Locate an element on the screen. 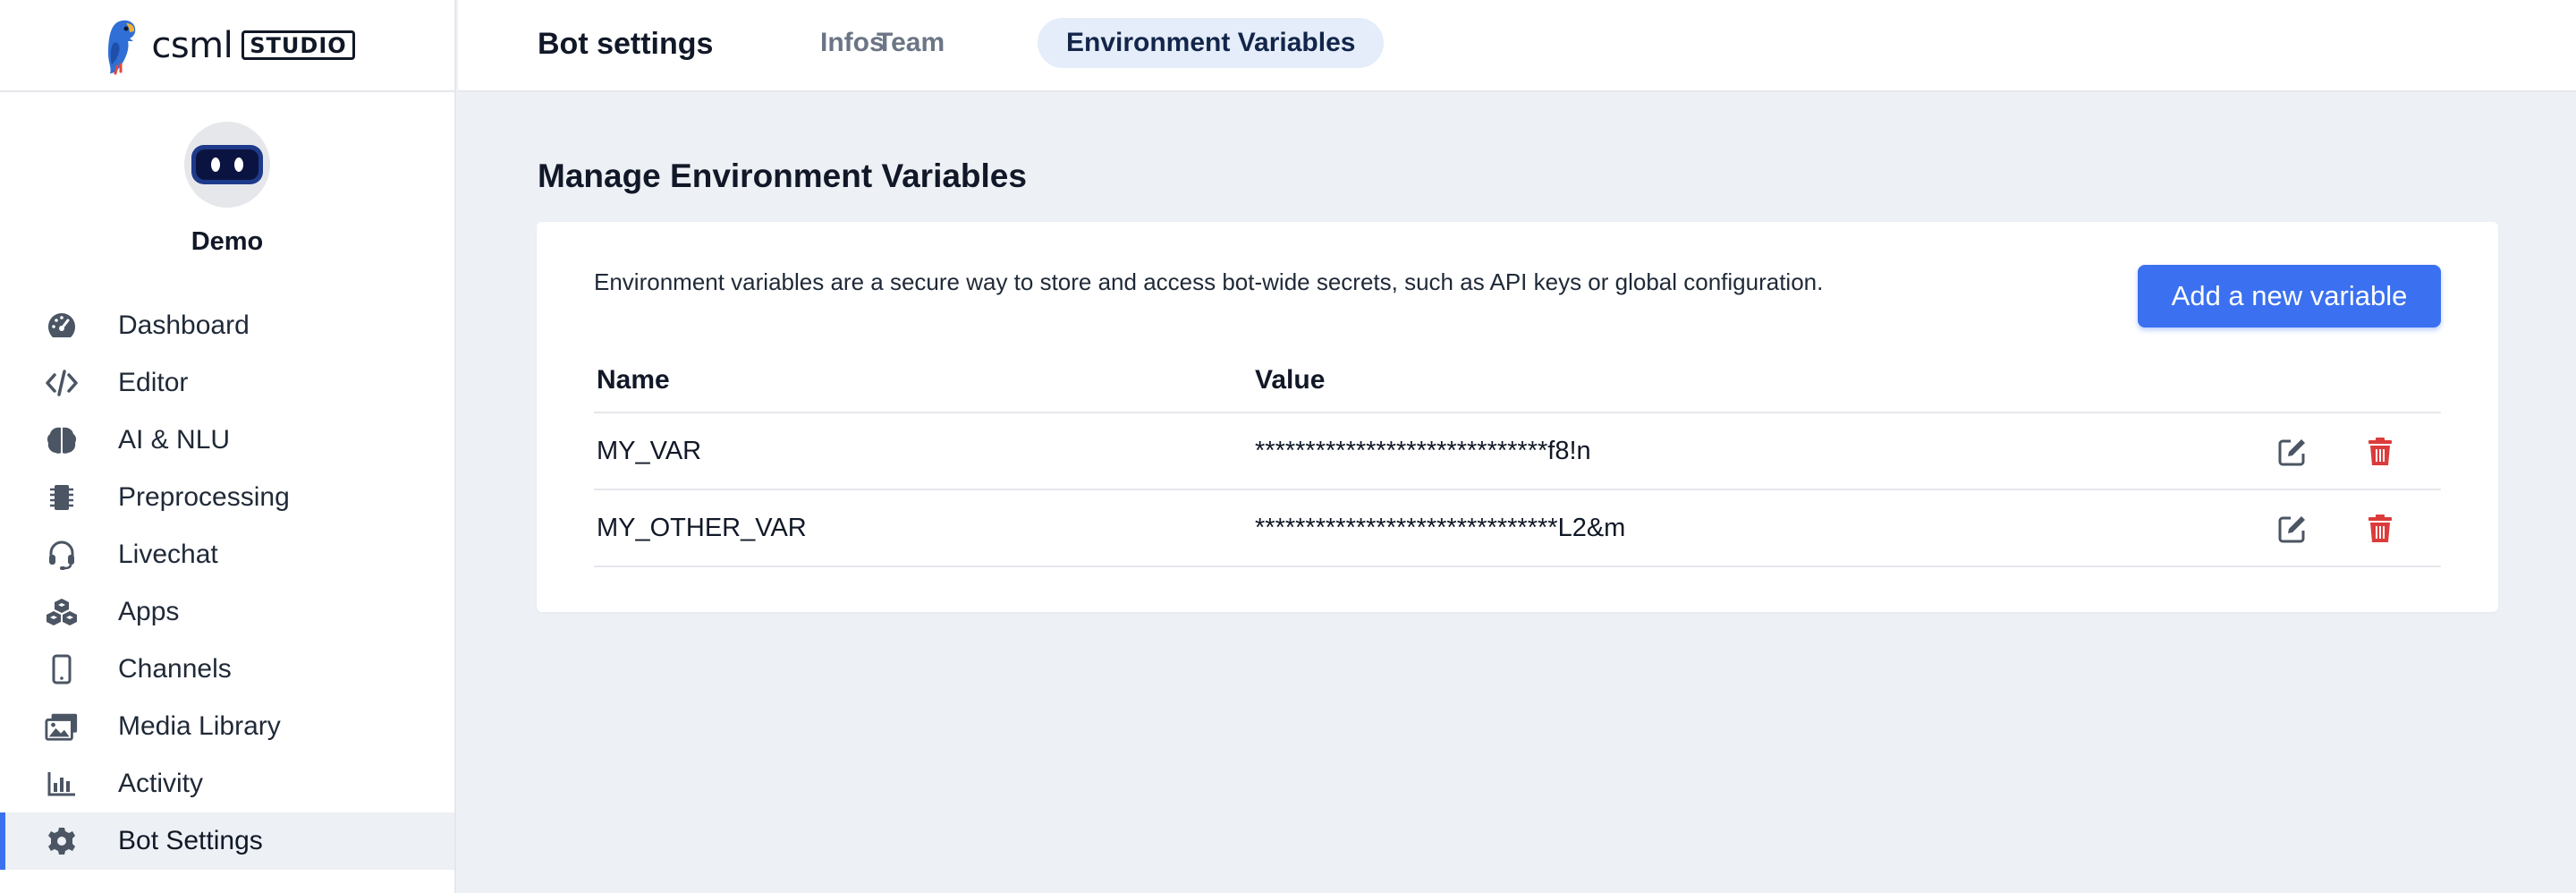 The height and width of the screenshot is (893, 2576). sidebar-item-label: Dashboard is located at coordinates (184, 325).